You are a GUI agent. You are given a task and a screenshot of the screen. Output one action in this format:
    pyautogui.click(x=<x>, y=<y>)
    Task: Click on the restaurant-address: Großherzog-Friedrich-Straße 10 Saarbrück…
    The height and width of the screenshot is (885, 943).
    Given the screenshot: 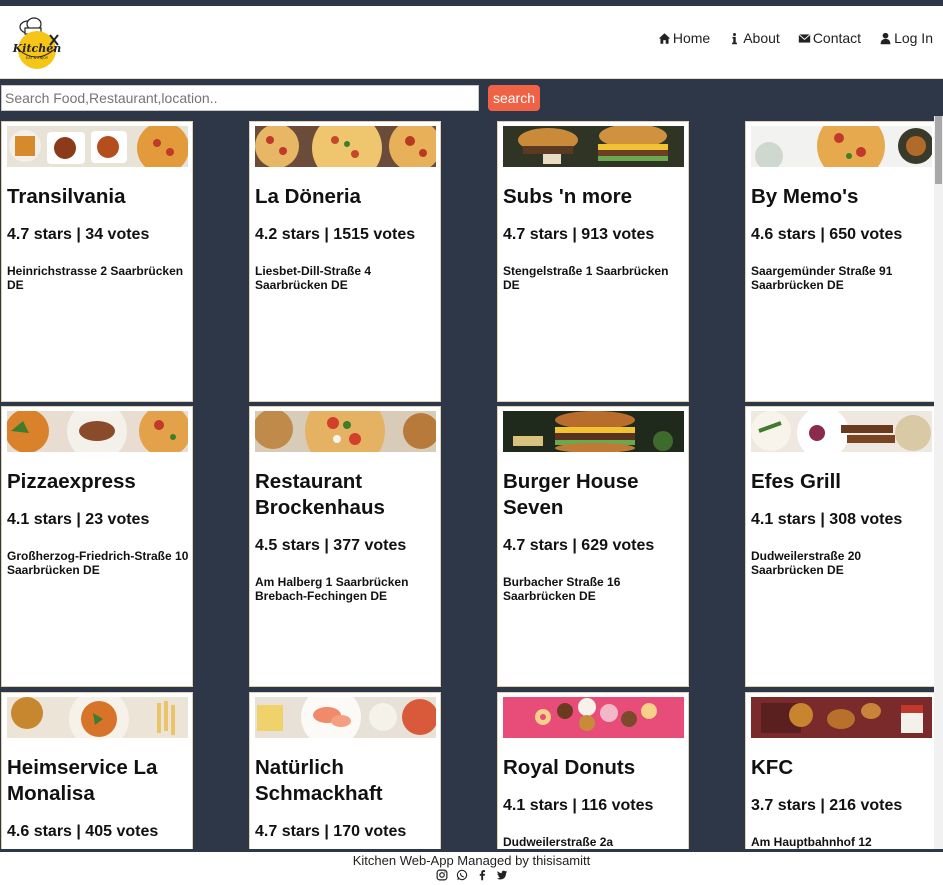 What is the action you would take?
    pyautogui.click(x=98, y=563)
    